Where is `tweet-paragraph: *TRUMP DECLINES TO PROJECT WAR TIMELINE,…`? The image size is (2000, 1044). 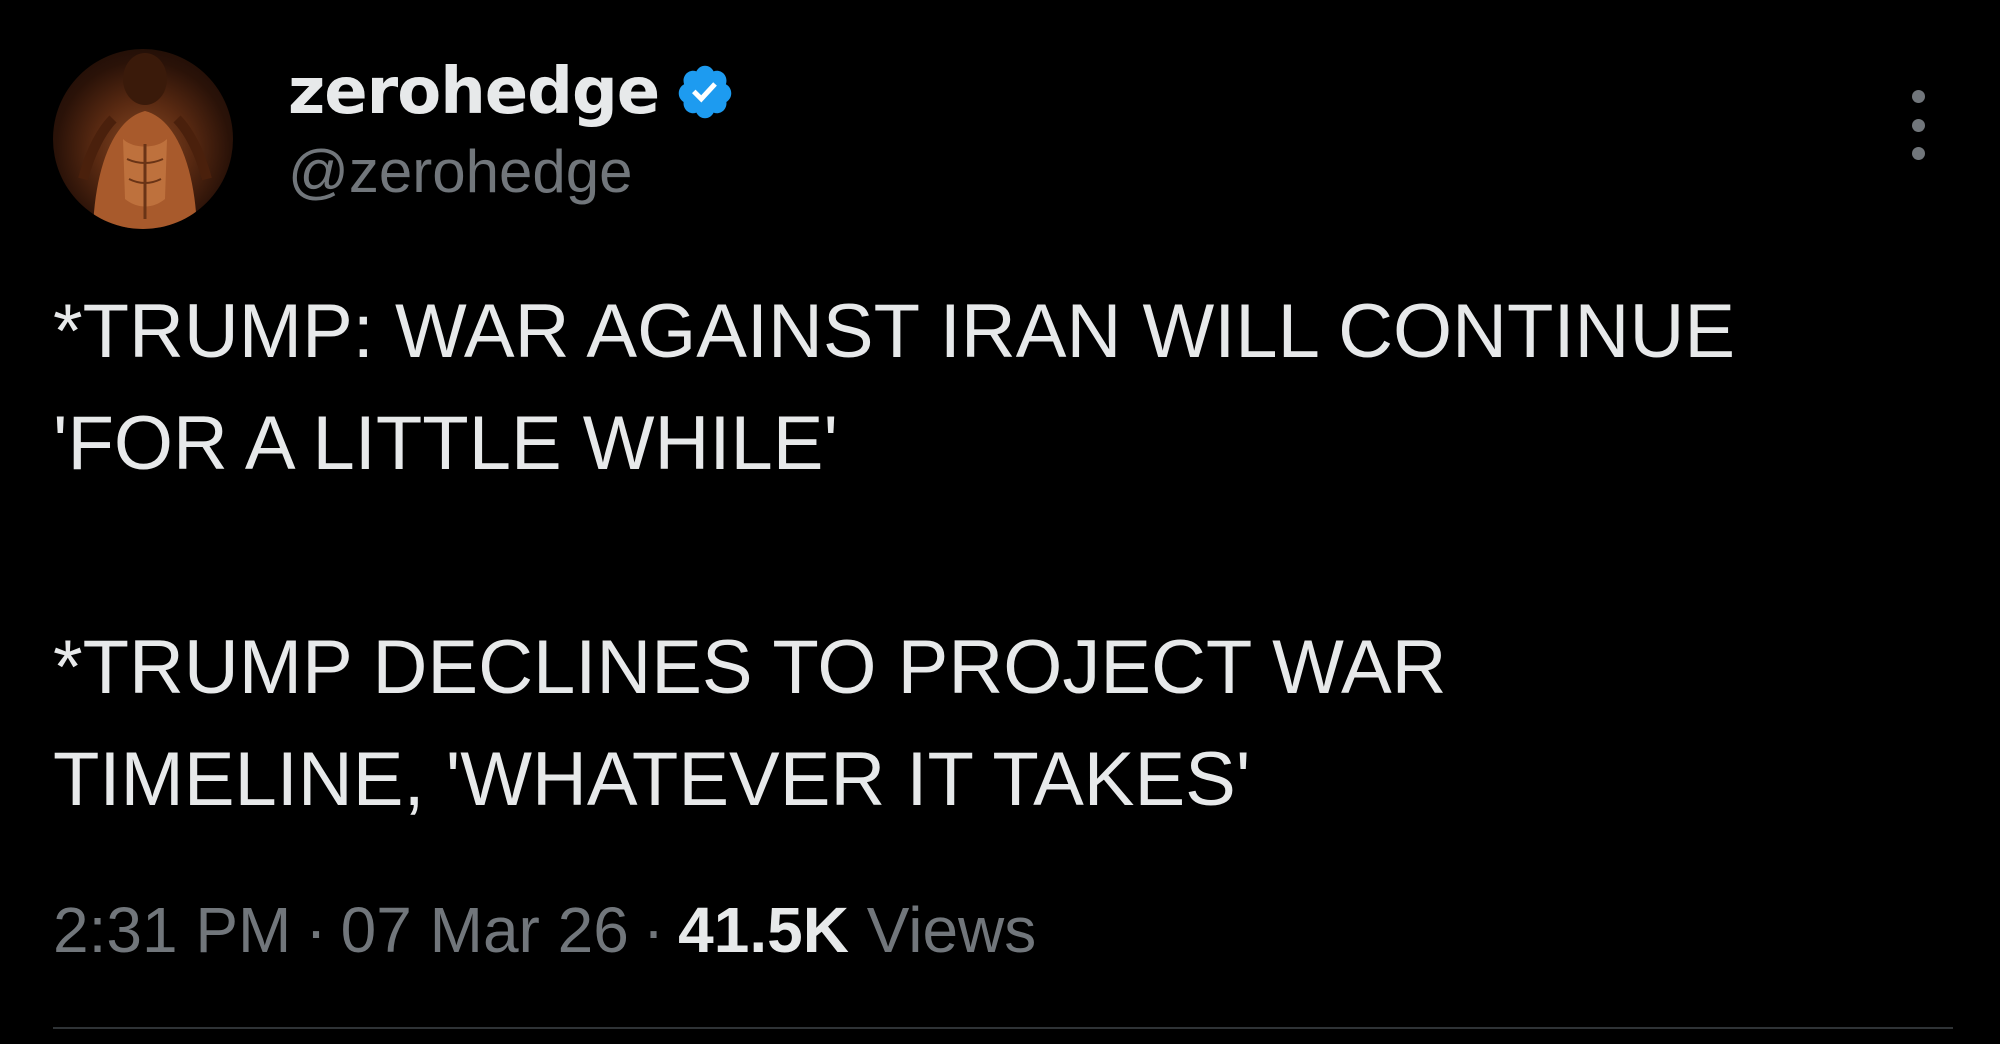
tweet-paragraph: *TRUMP DECLINES TO PROJECT WAR TIMELINE,… is located at coordinates (750, 723).